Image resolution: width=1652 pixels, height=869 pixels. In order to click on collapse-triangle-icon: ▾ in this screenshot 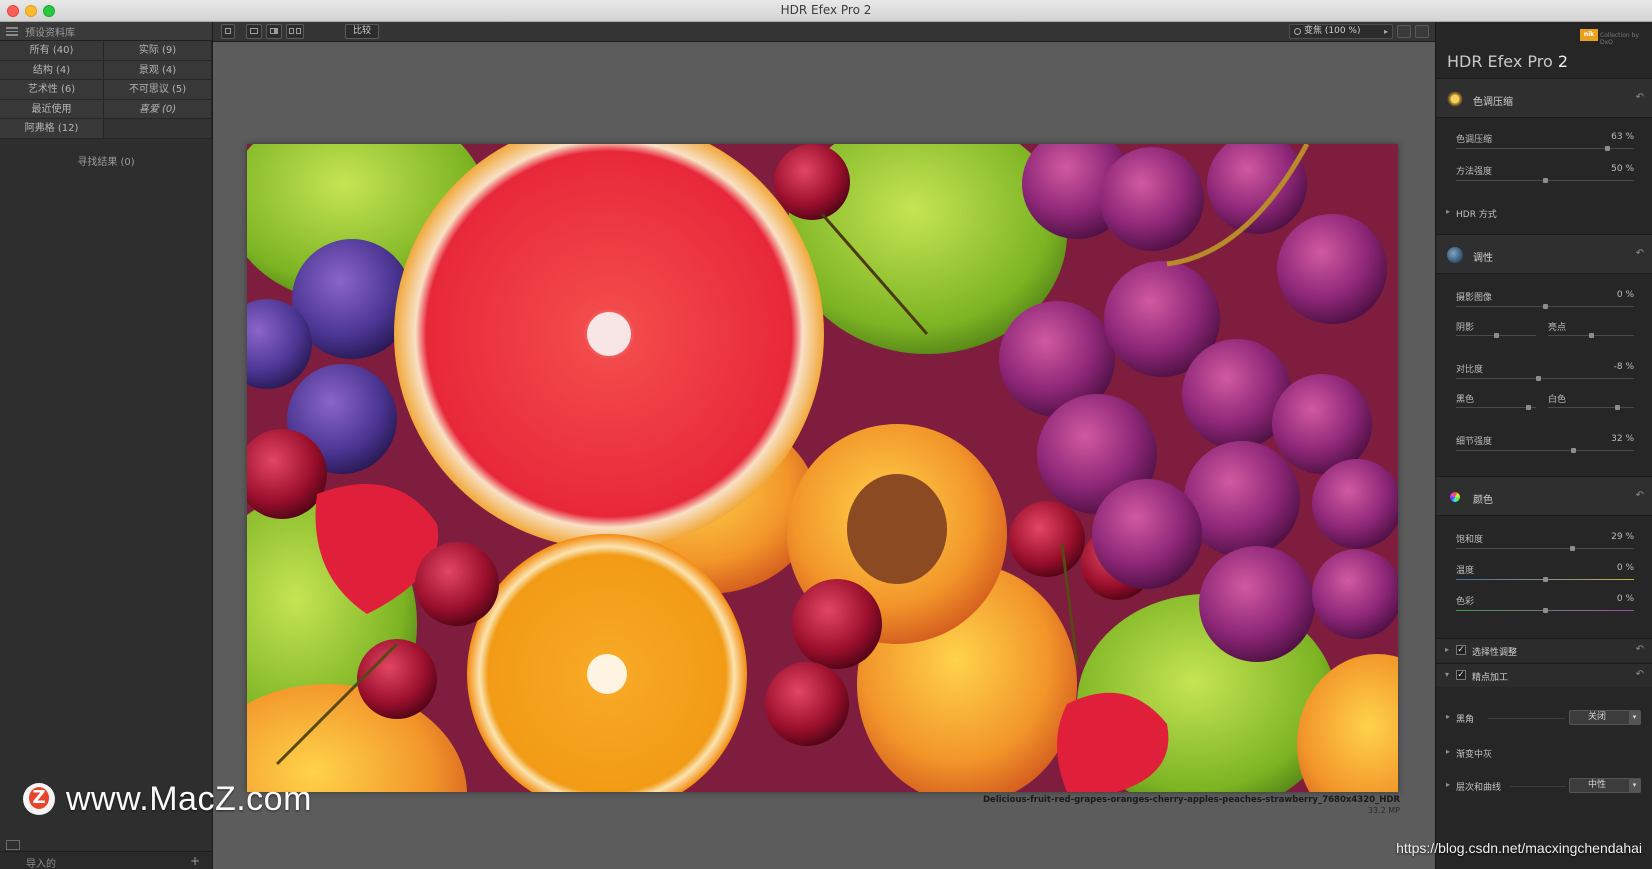, I will do `click(1447, 674)`.